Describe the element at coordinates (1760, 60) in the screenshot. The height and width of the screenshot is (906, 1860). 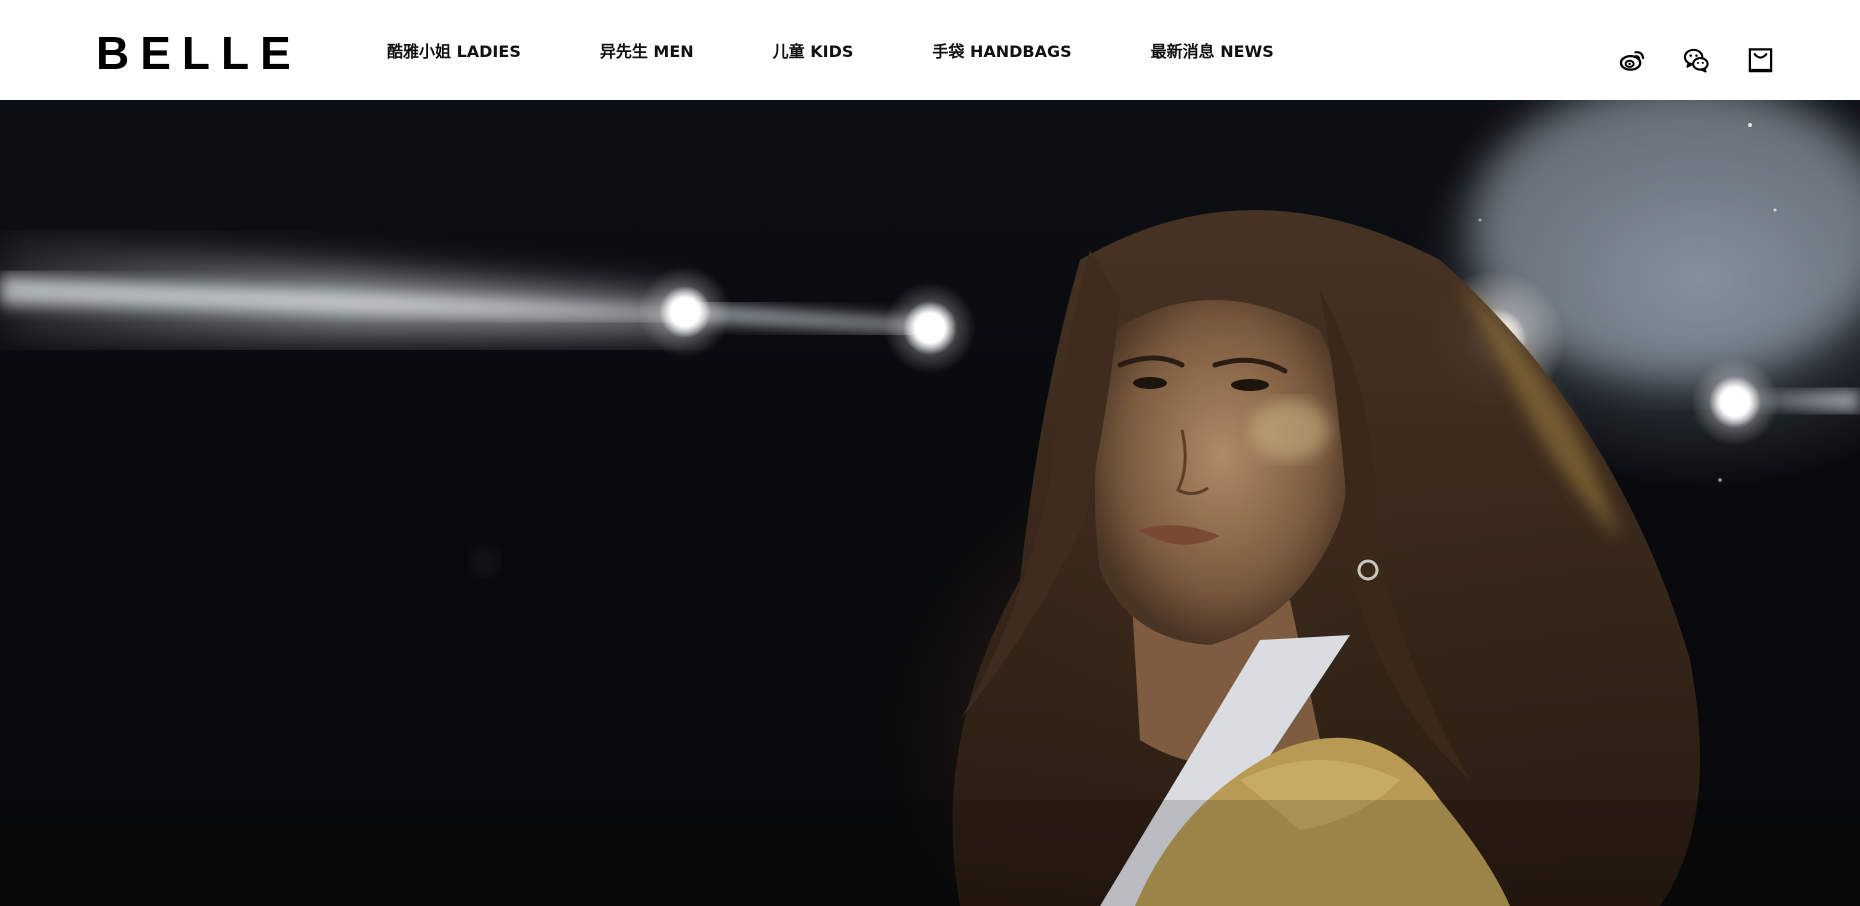
I see `shopping-bag-icon` at that location.